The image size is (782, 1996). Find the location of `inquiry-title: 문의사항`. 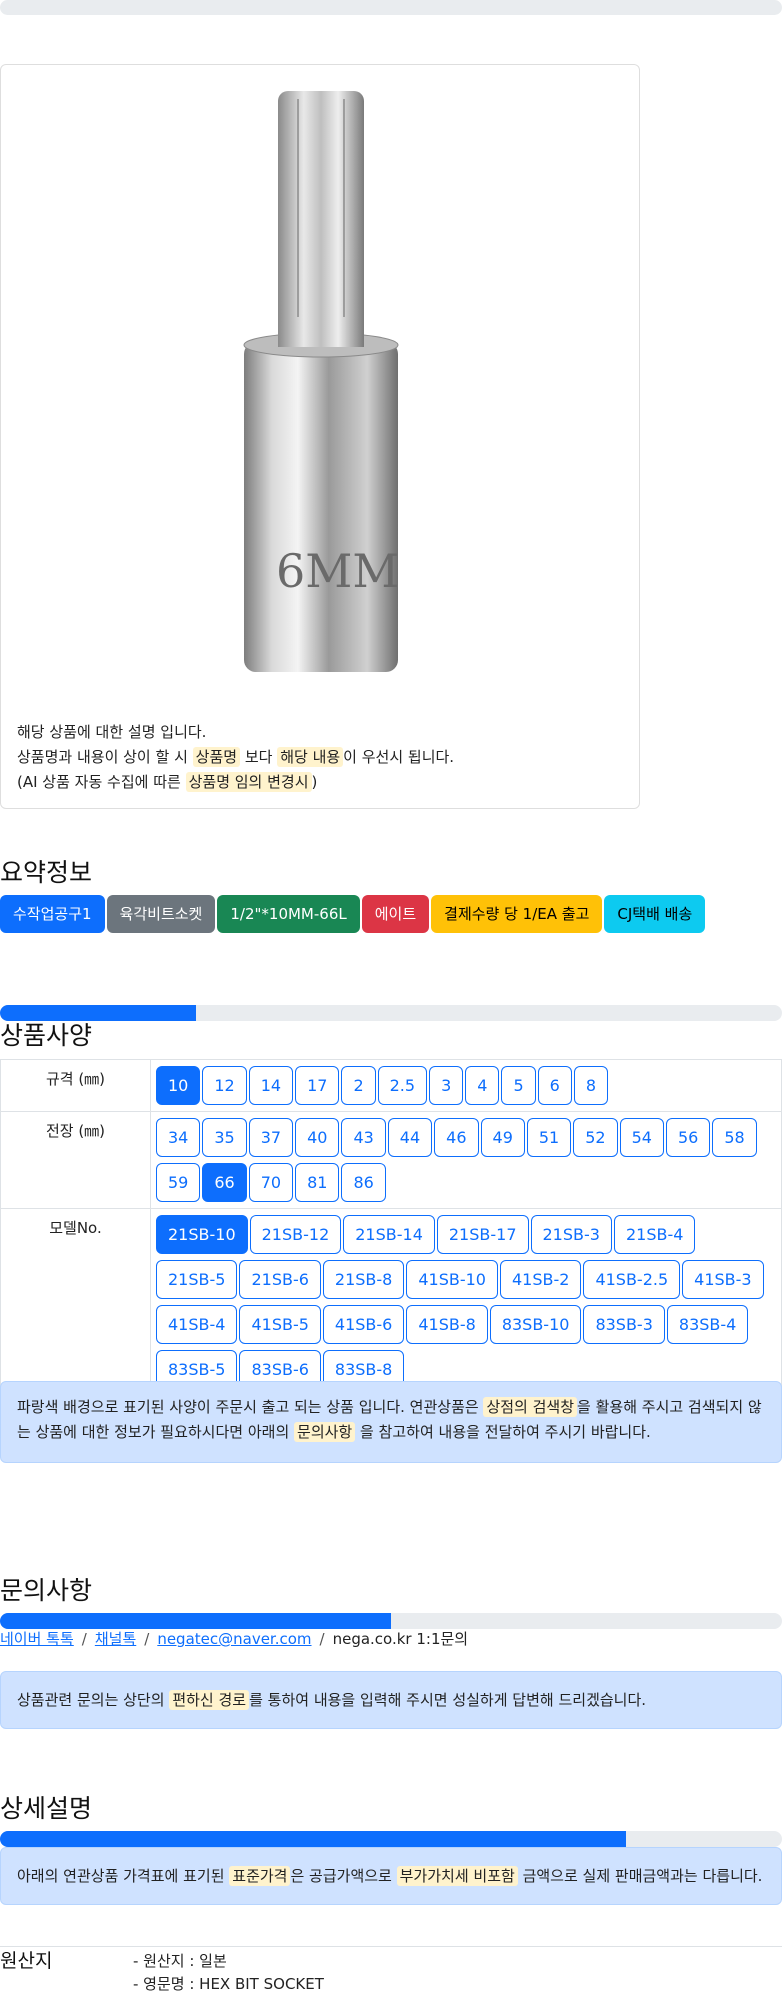

inquiry-title: 문의사항 is located at coordinates (46, 1590).